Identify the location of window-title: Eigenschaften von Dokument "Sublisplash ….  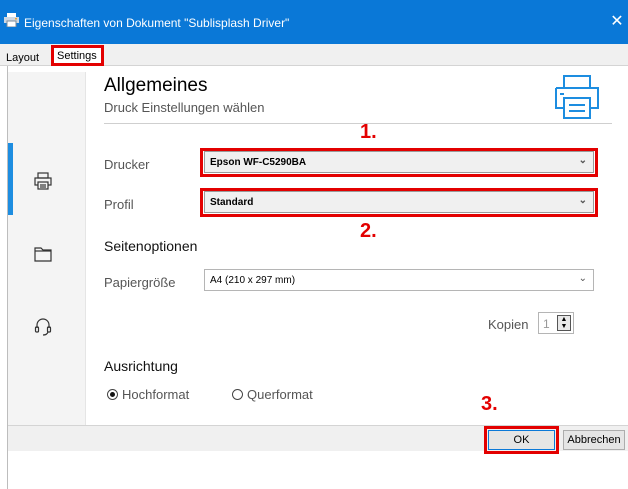
(157, 23).